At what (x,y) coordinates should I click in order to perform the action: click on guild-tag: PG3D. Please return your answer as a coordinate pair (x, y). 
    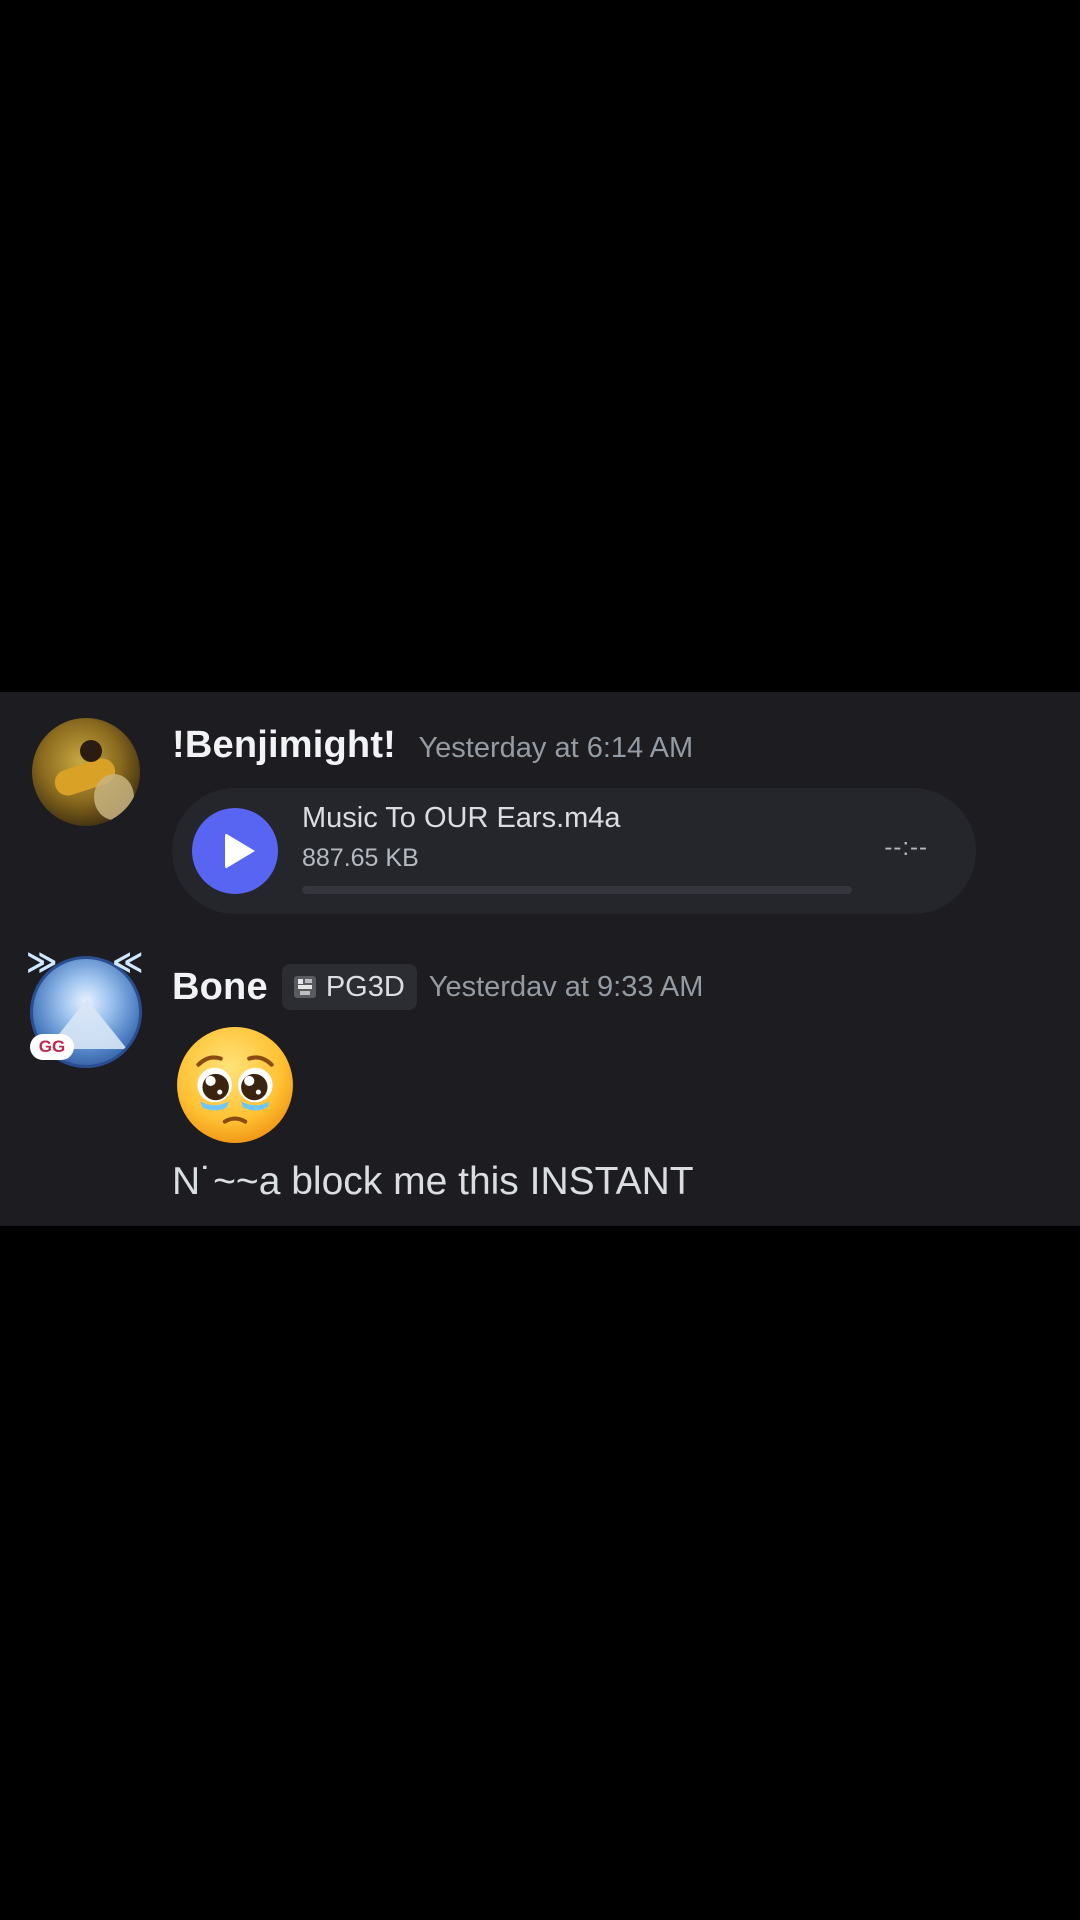
    Looking at the image, I should click on (349, 987).